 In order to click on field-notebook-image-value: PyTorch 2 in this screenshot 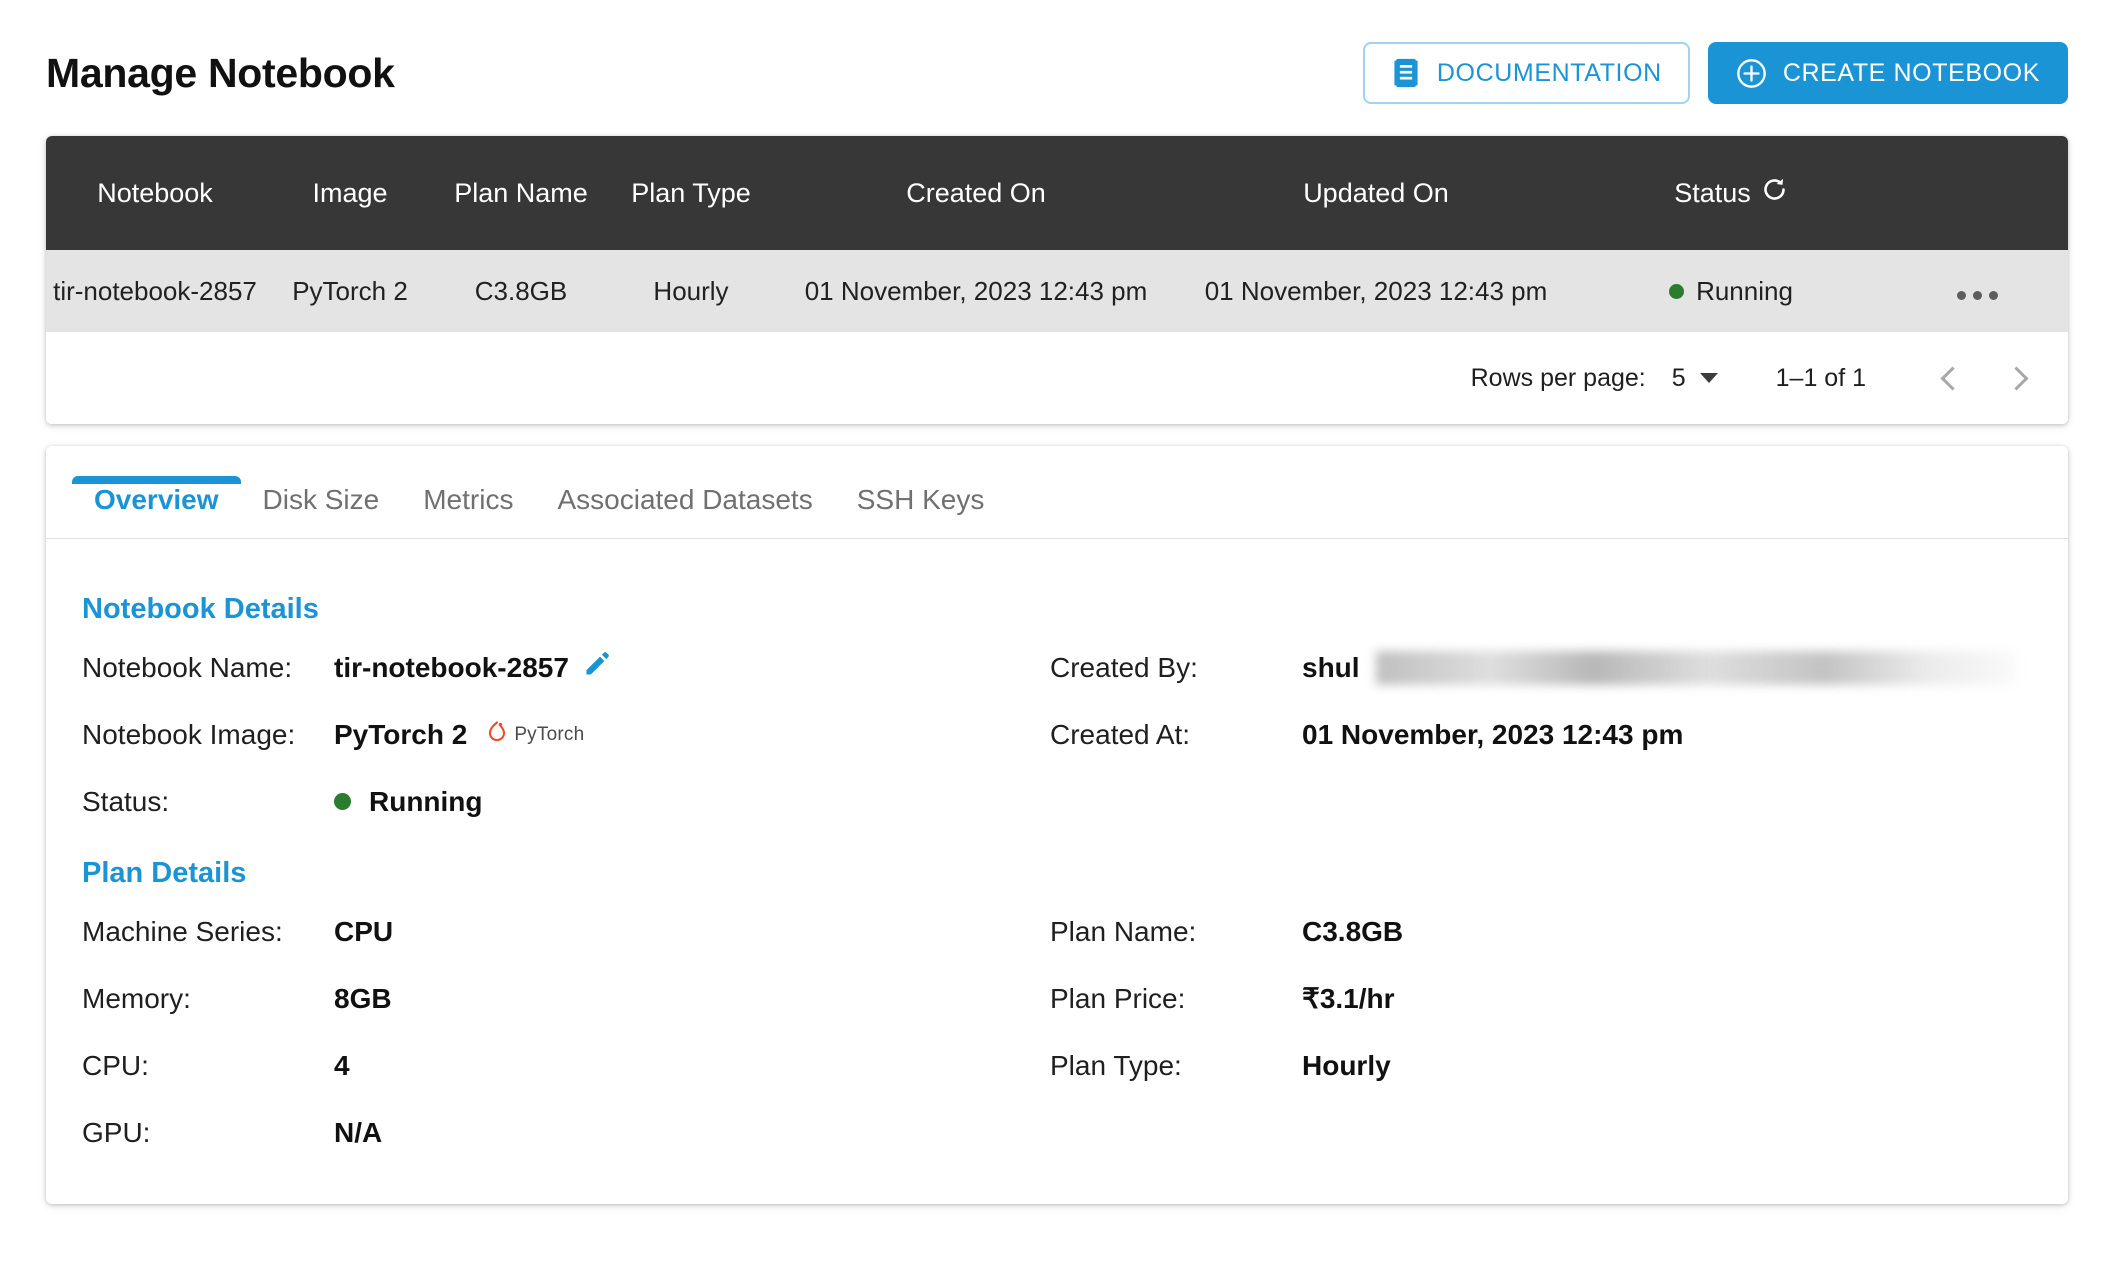, I will do `click(401, 734)`.